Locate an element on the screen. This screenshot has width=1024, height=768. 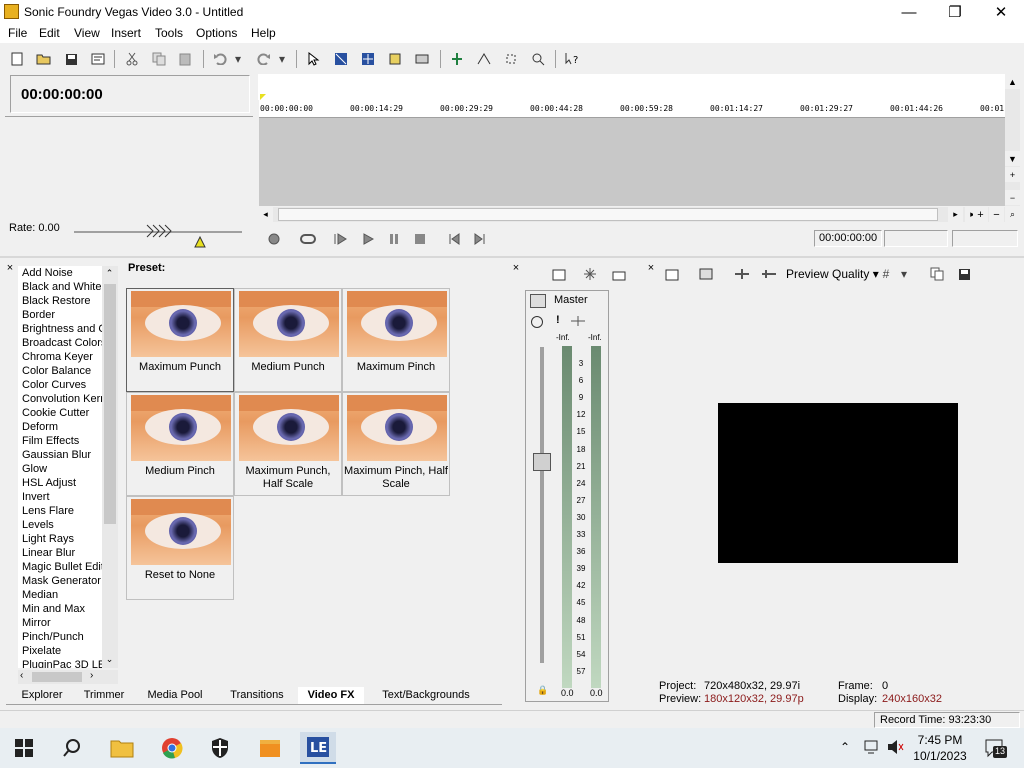
tab-trimmer: Trimmer is located at coordinates (104, 696).